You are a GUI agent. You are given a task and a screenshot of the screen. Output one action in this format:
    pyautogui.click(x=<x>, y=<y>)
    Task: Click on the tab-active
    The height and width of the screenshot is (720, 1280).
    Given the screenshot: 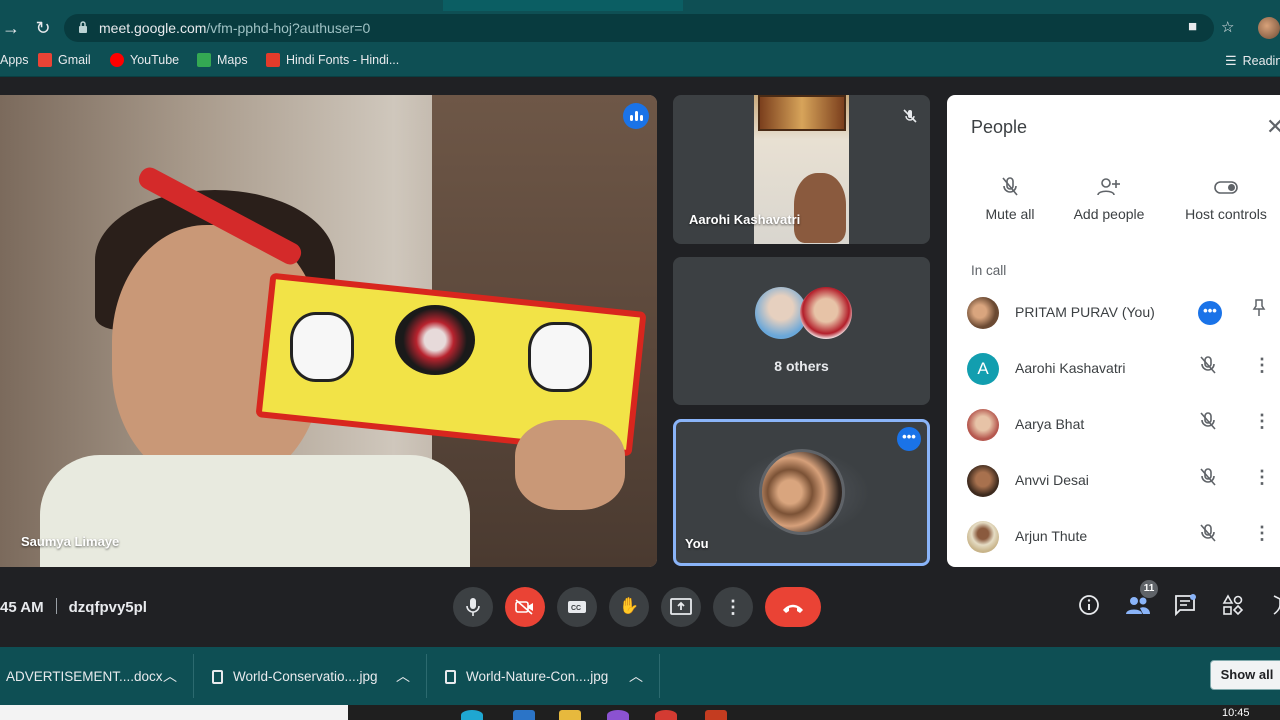 What is the action you would take?
    pyautogui.click(x=221, y=5)
    